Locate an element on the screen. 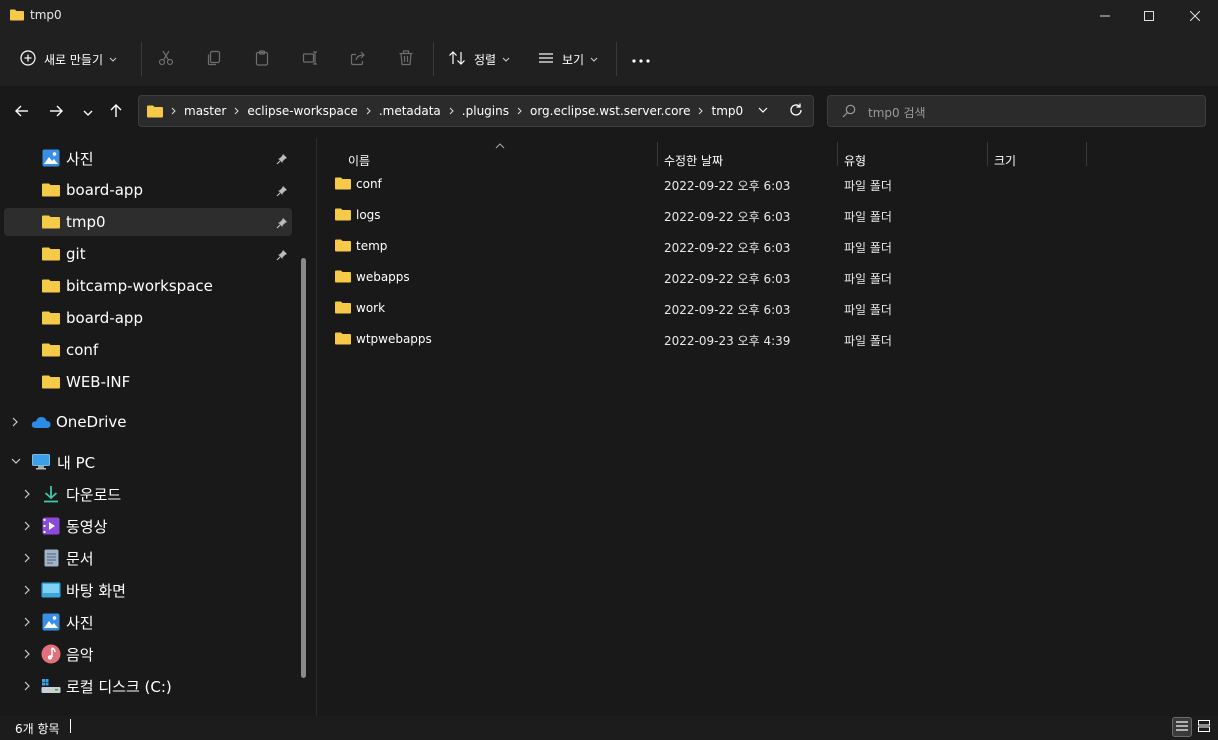 This screenshot has width=1218, height=740. file-name: conf is located at coordinates (369, 184).